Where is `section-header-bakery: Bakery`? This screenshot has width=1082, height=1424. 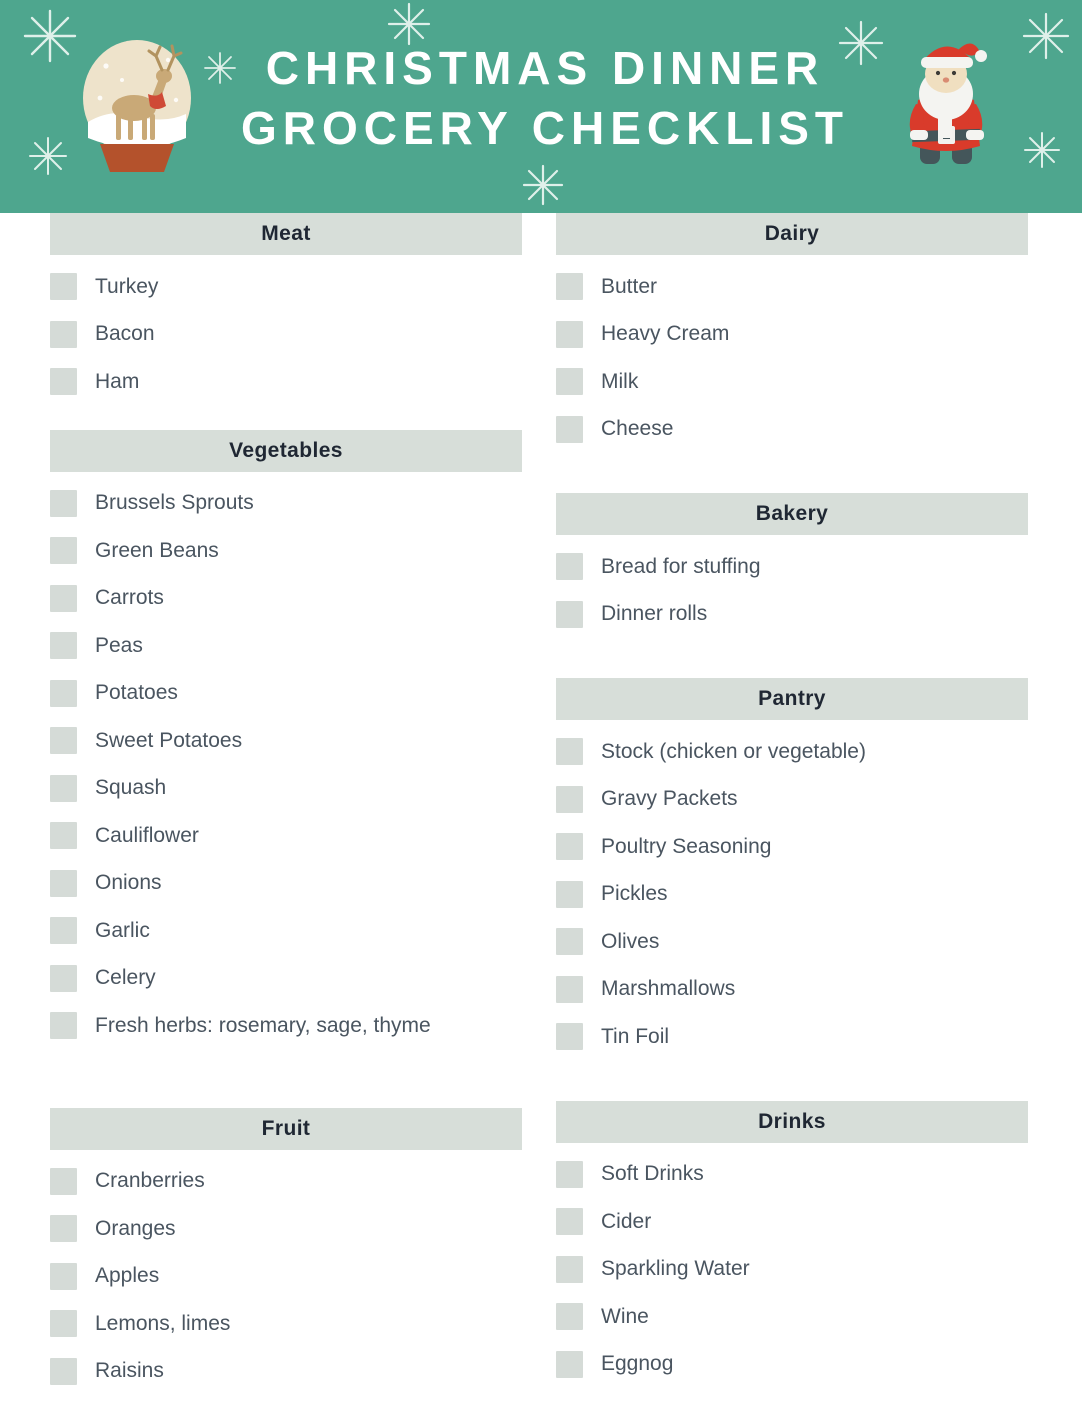
section-header-bakery: Bakery is located at coordinates (792, 514).